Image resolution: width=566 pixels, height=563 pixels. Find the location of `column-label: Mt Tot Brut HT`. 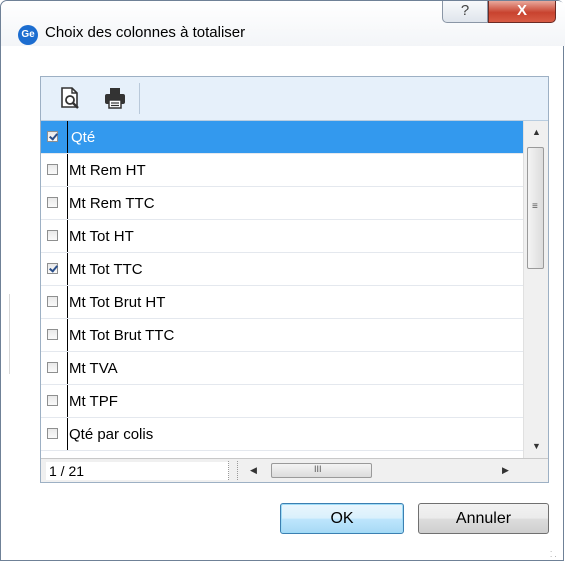

column-label: Mt Tot Brut HT is located at coordinates (117, 302).